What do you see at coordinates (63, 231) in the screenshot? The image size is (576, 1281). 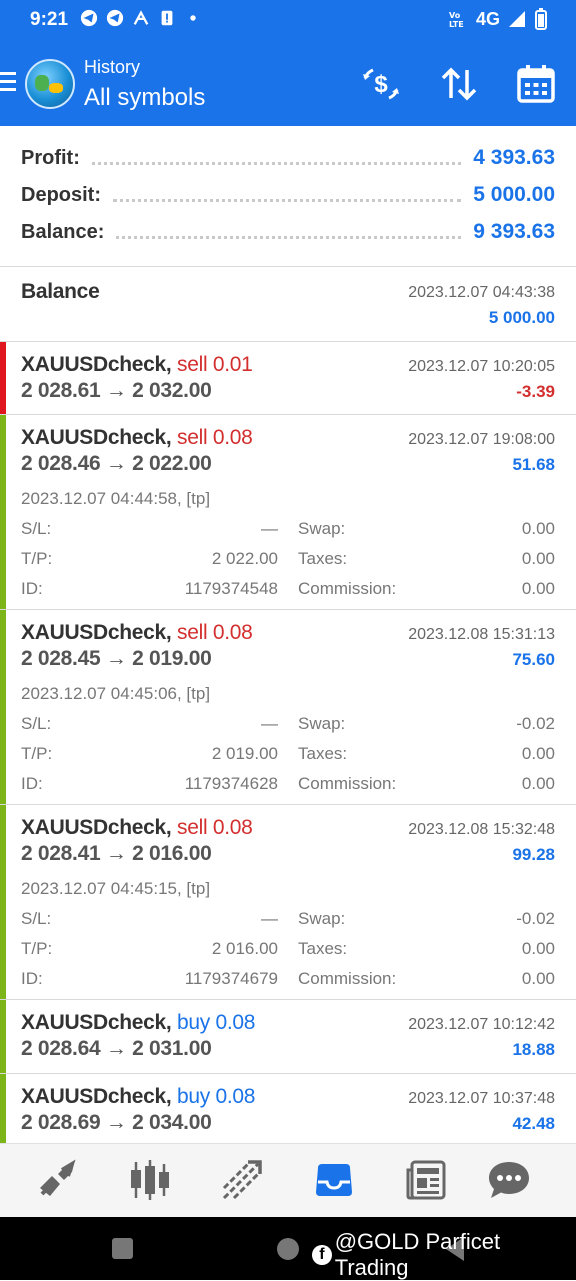 I see `balance-label: Balance:` at bounding box center [63, 231].